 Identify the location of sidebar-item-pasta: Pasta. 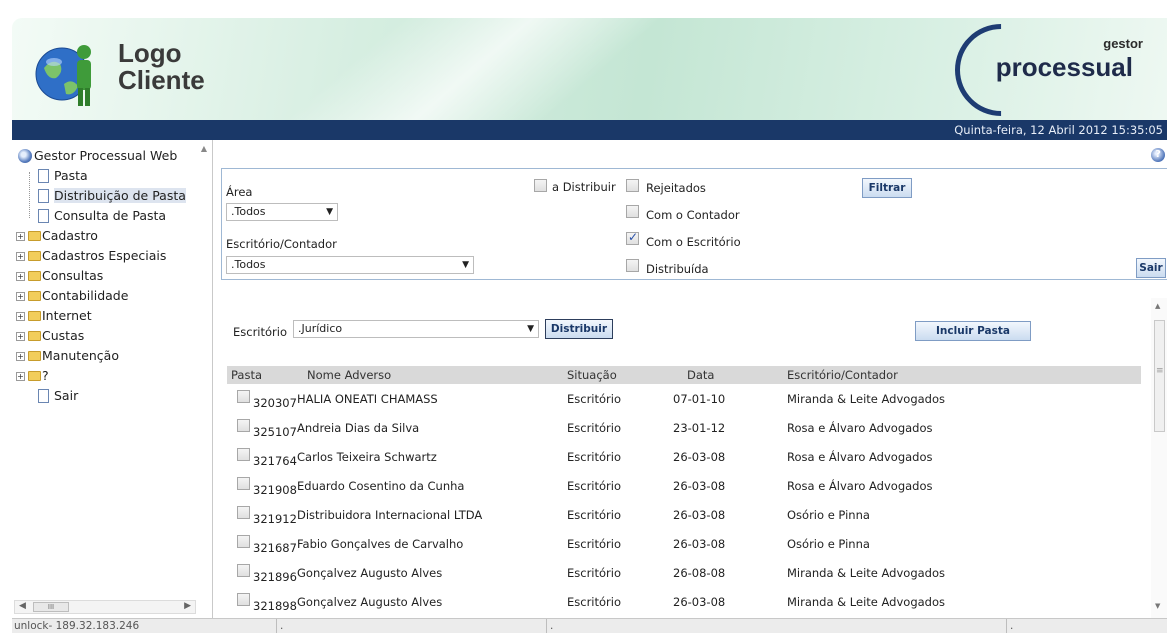
(101, 176).